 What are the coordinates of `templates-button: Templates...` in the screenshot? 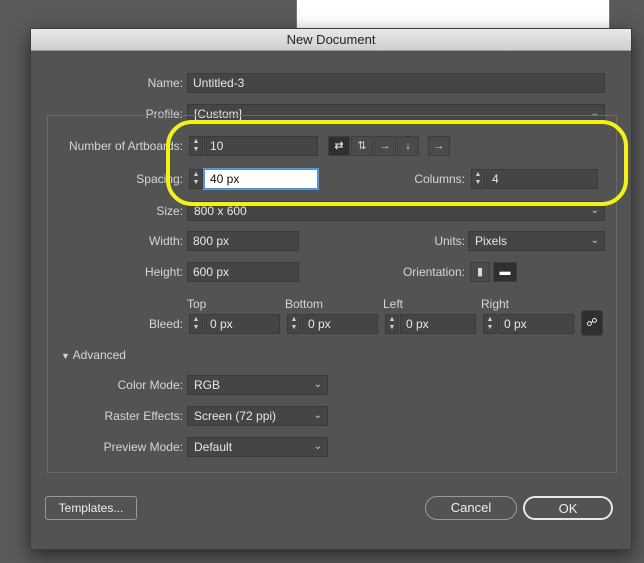 It's located at (91, 508).